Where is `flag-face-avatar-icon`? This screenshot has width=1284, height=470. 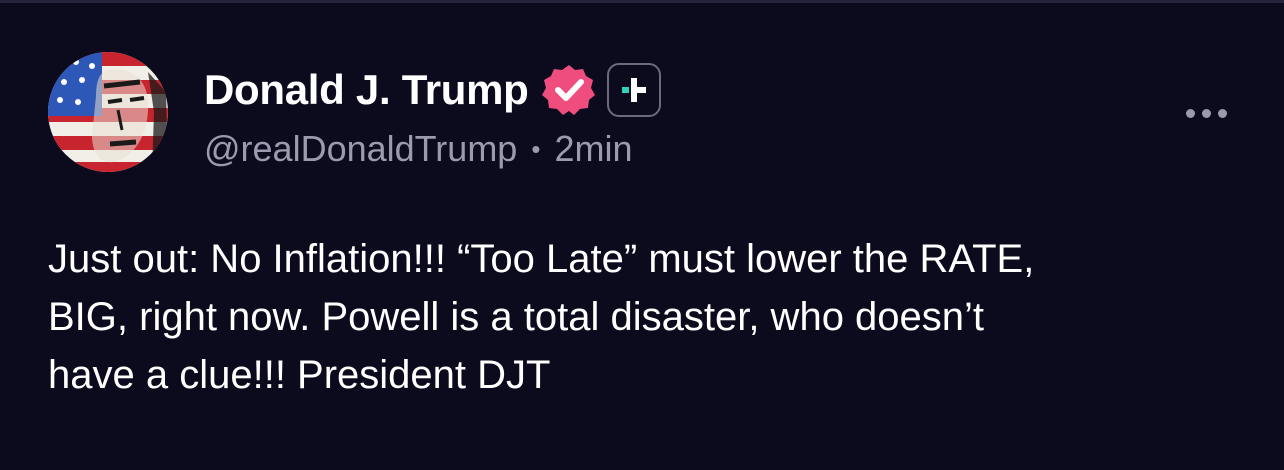 flag-face-avatar-icon is located at coordinates (108, 112).